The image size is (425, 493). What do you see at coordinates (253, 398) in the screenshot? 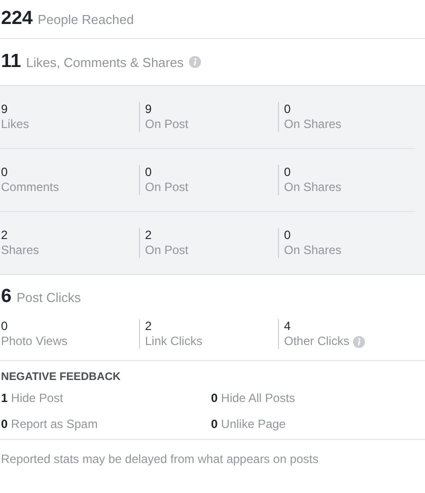
I see `feedback-stat: 0 Hide All Posts` at bounding box center [253, 398].